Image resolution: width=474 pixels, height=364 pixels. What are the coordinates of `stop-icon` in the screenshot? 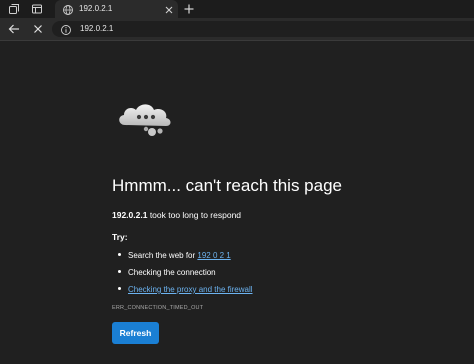 It's located at (38, 29).